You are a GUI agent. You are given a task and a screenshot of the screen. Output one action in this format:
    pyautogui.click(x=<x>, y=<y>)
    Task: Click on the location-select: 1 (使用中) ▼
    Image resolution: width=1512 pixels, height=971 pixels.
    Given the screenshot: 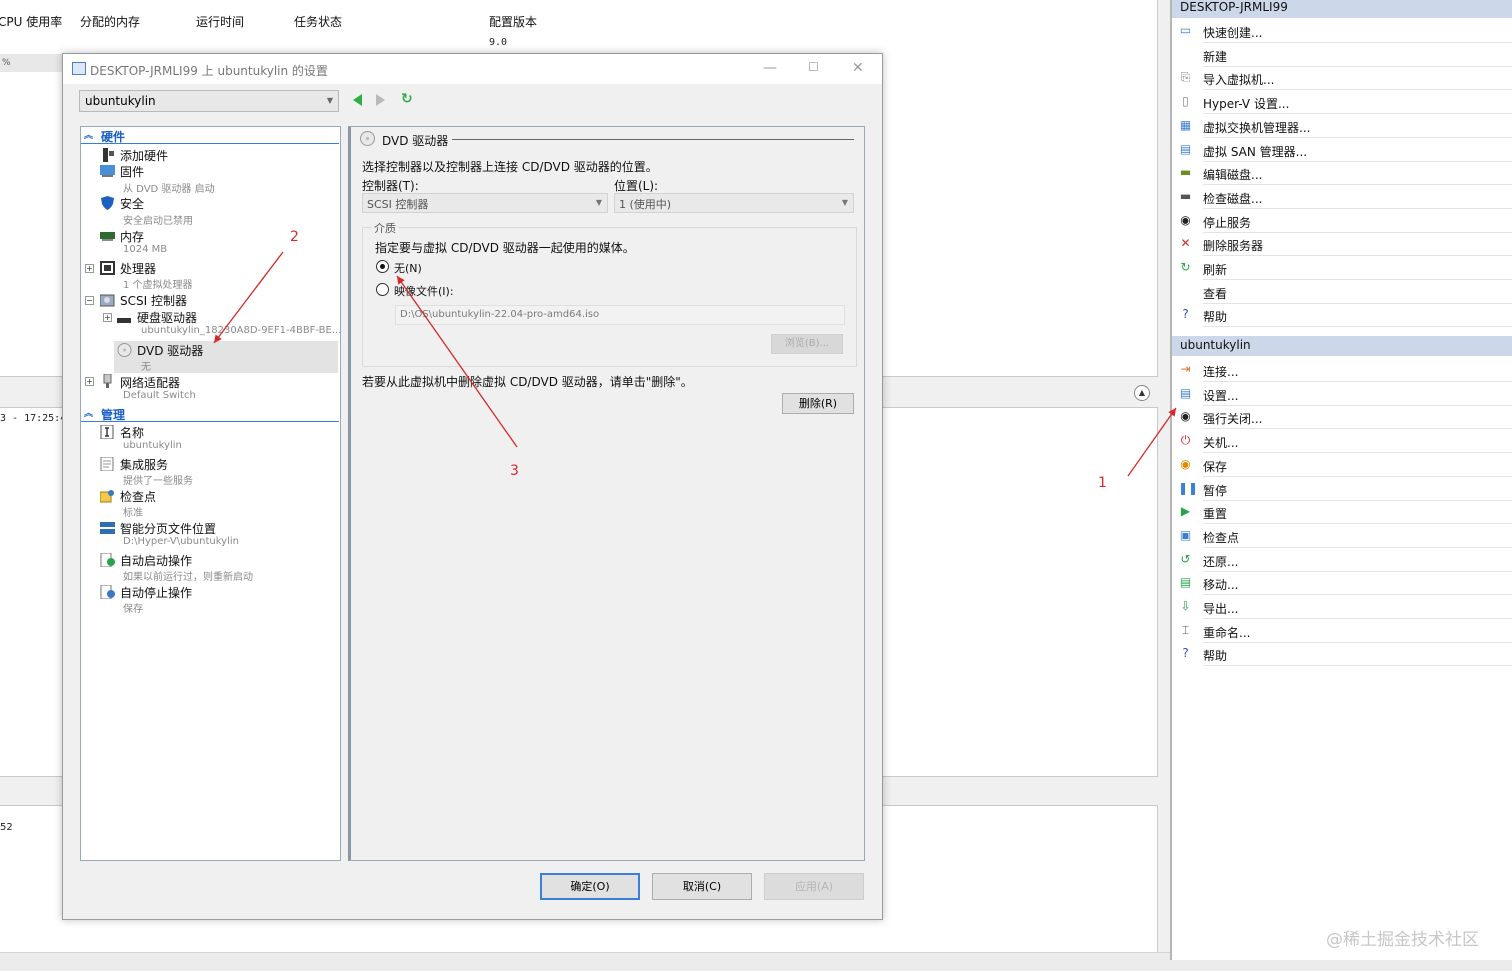 What is the action you would take?
    pyautogui.click(x=734, y=203)
    